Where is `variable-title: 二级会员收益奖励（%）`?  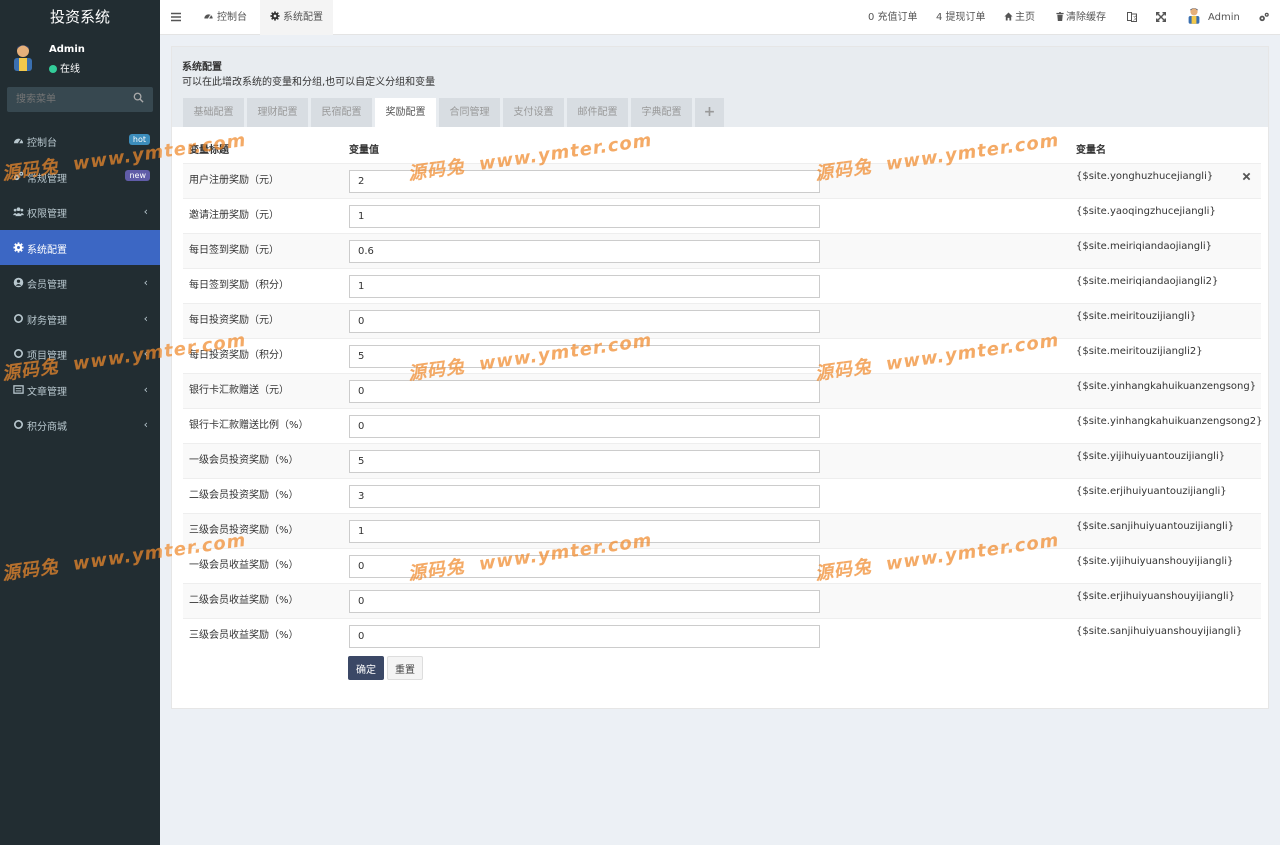 variable-title: 二级会员收益奖励（%） is located at coordinates (244, 600).